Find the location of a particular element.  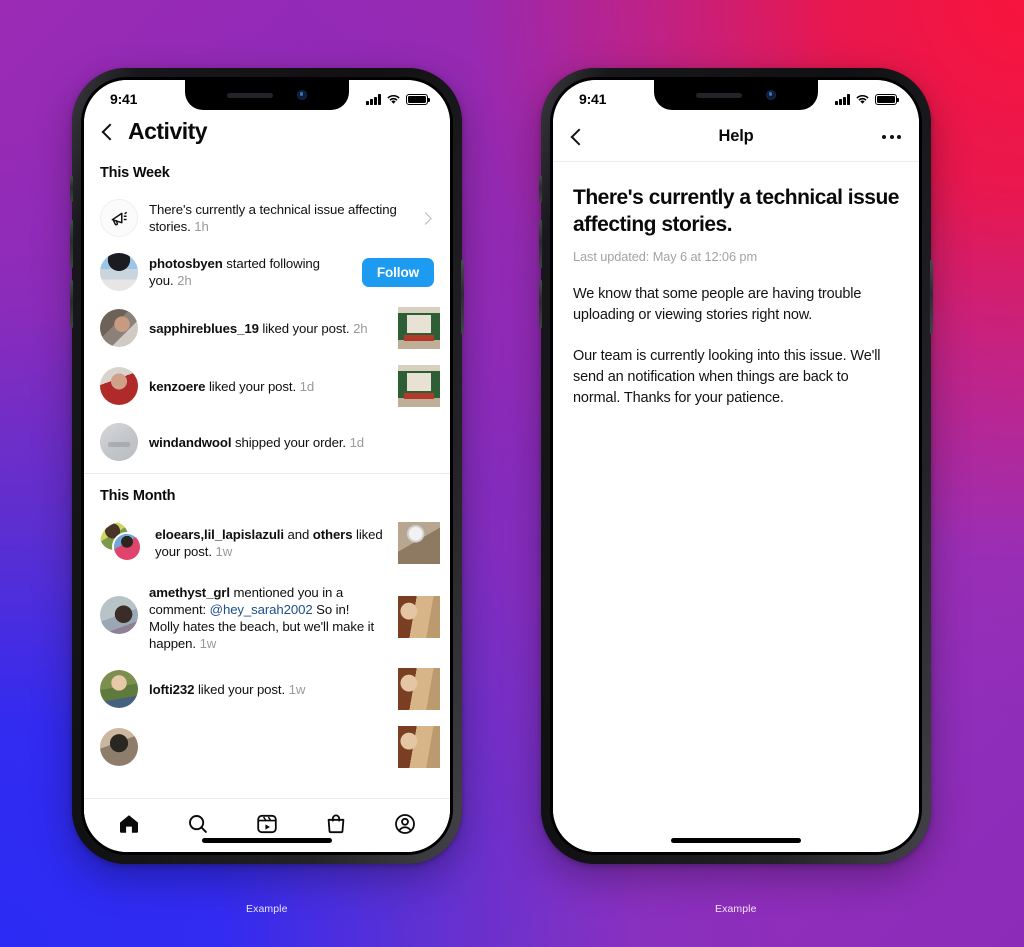

page-title: Help is located at coordinates (736, 136).